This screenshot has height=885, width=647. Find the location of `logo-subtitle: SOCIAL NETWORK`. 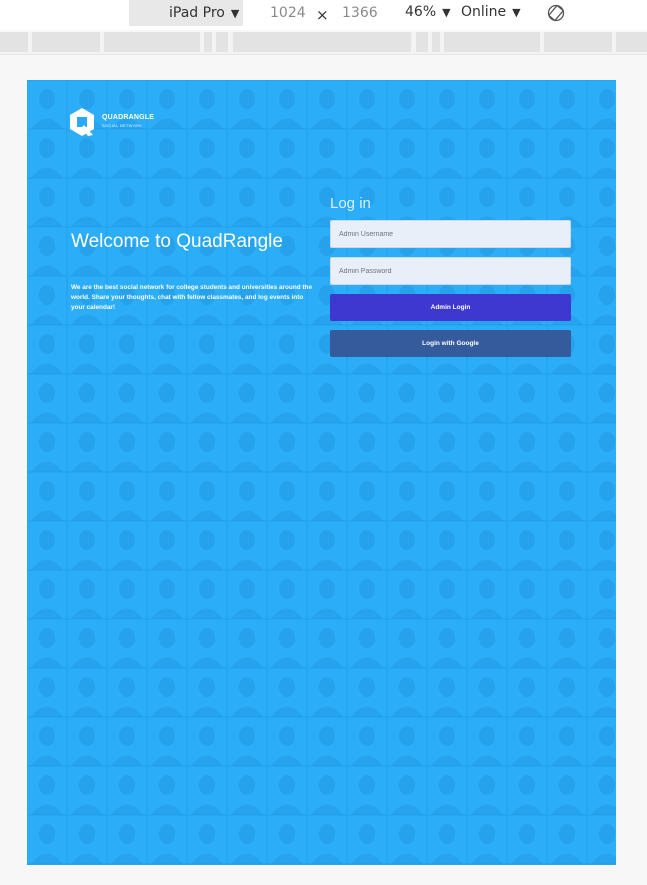

logo-subtitle: SOCIAL NETWORK is located at coordinates (122, 125).